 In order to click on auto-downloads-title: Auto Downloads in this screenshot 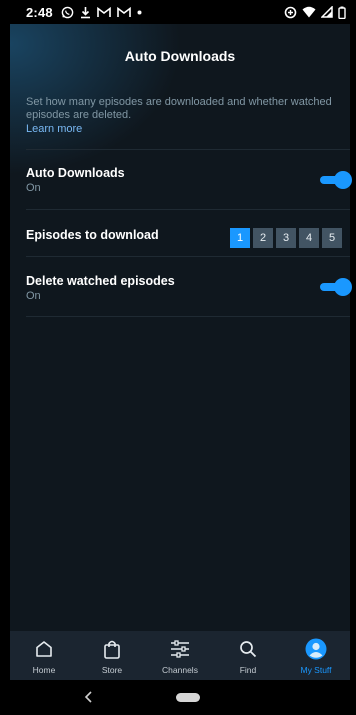, I will do `click(75, 173)`.